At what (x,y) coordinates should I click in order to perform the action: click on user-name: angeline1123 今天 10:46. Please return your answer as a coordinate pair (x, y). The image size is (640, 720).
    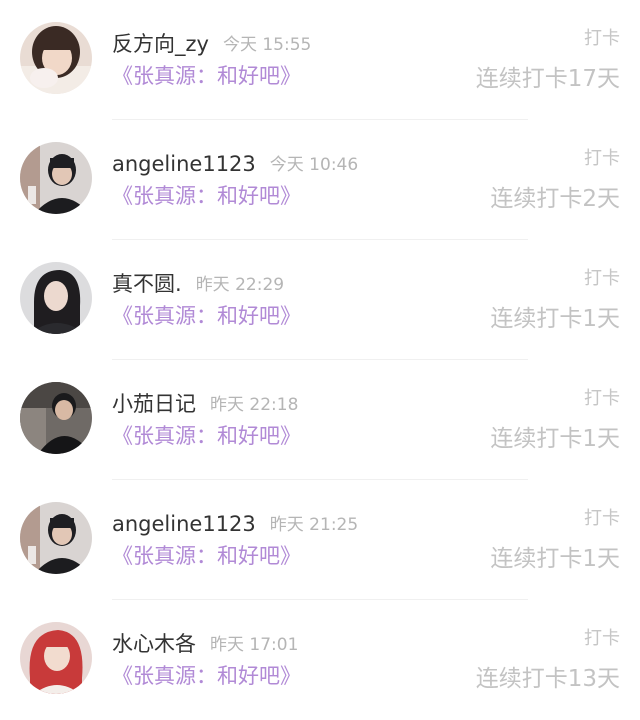
    Looking at the image, I should click on (235, 164).